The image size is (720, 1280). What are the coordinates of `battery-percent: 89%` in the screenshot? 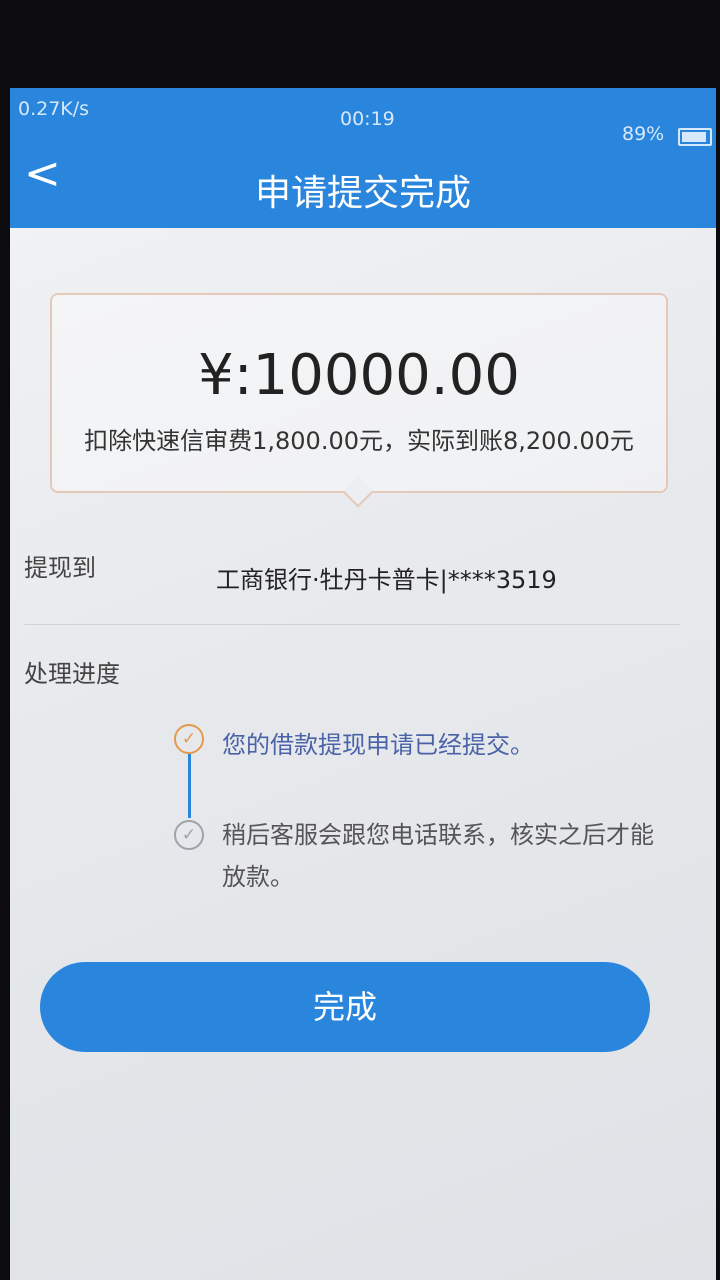 It's located at (643, 134).